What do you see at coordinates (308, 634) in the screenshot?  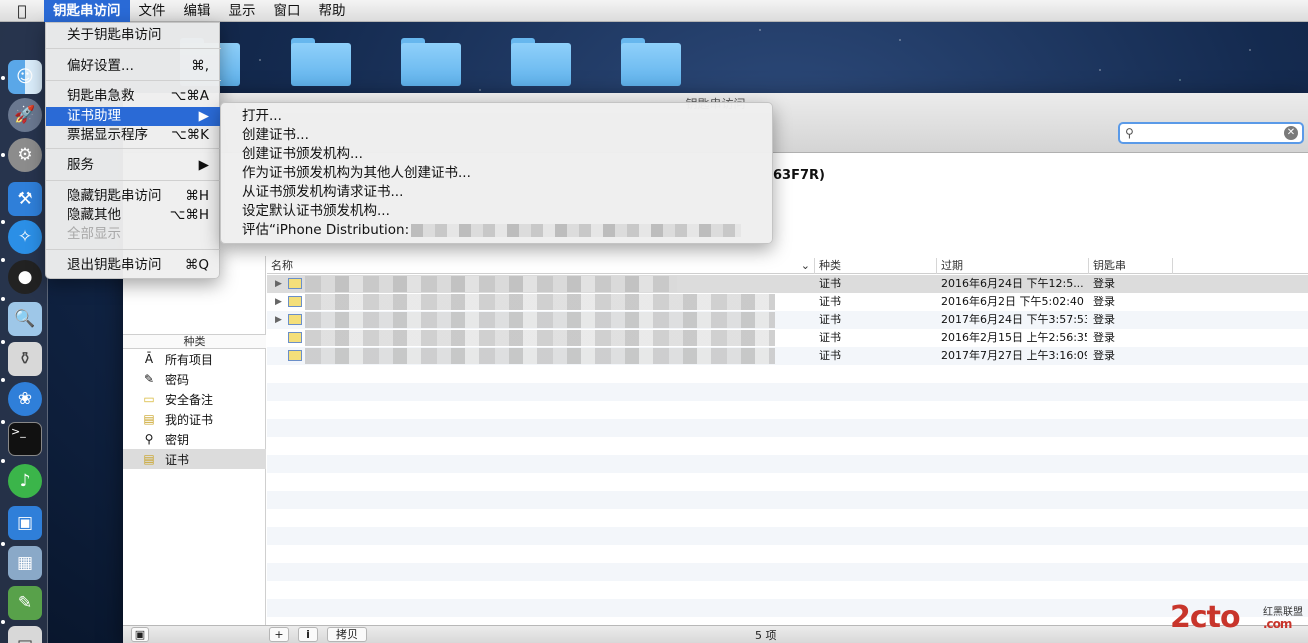 I see `info-button: i` at bounding box center [308, 634].